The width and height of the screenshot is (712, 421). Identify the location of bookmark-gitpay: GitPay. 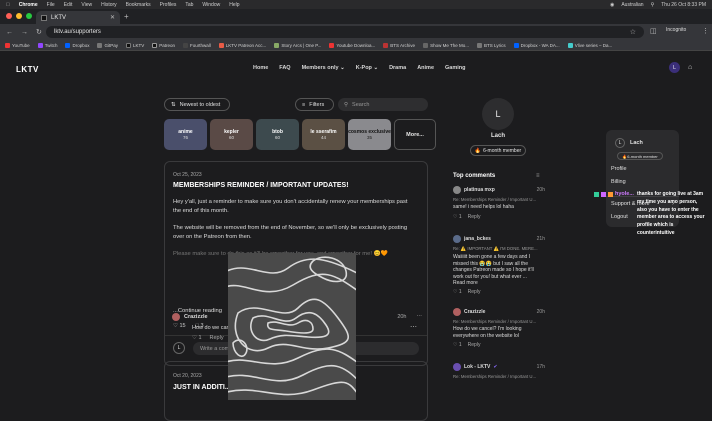
(107, 45).